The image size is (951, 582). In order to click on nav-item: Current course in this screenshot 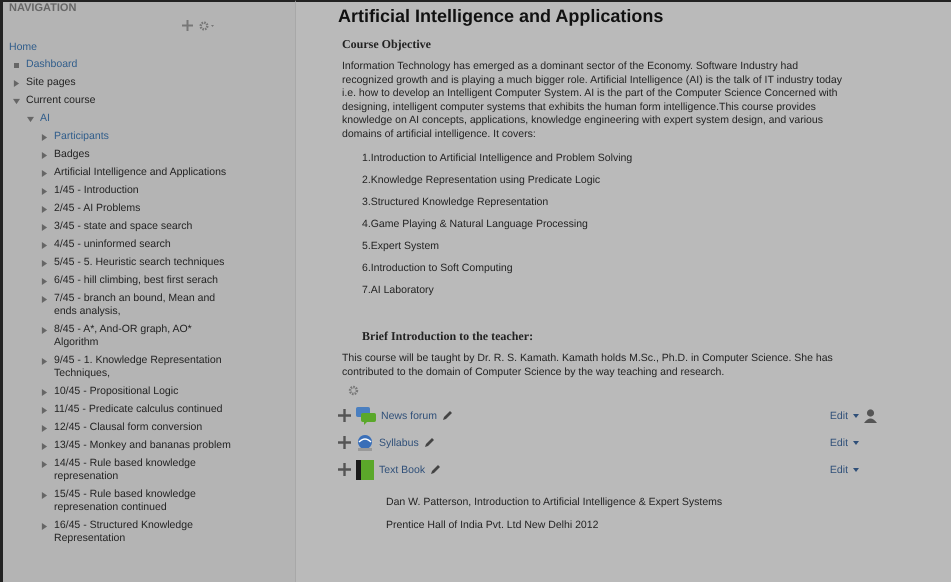, I will do `click(61, 100)`.